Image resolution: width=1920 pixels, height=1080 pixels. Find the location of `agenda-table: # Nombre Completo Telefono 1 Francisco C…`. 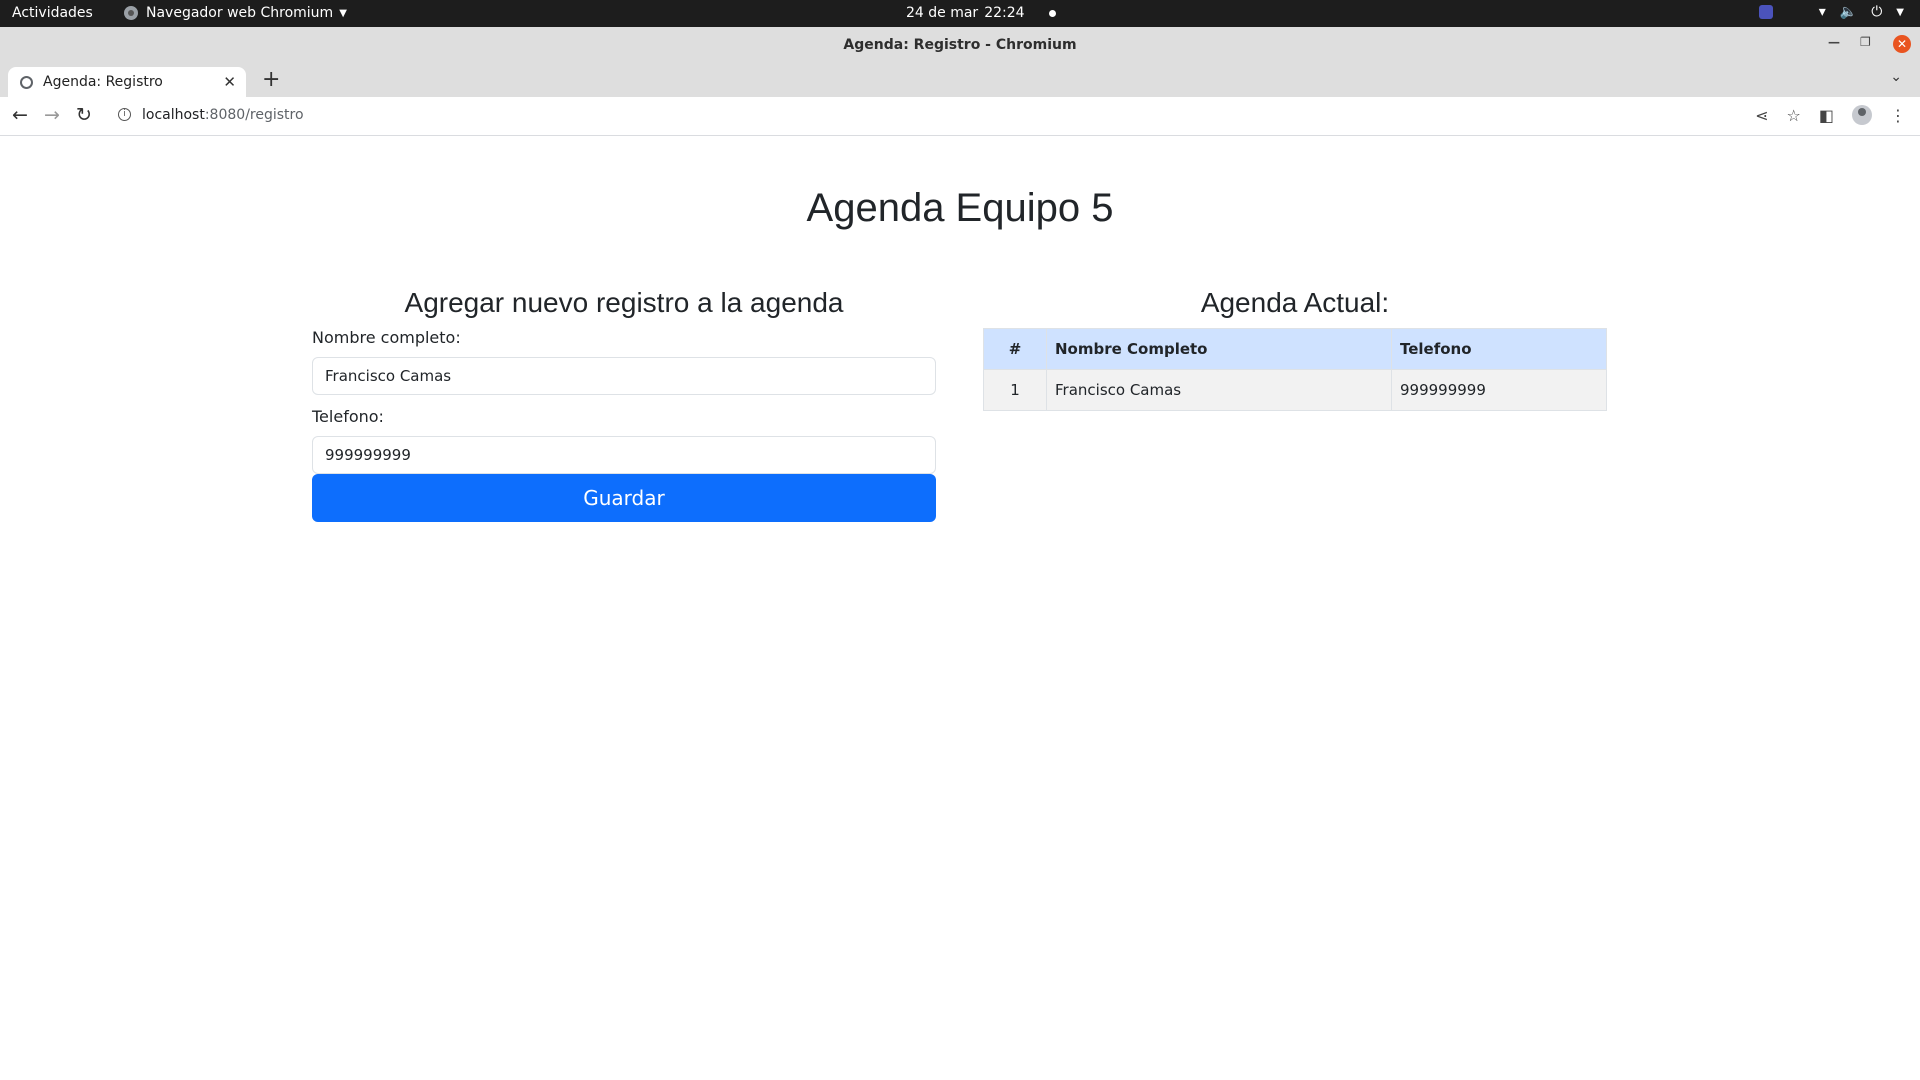

agenda-table: # Nombre Completo Telefono 1 Francisco C… is located at coordinates (1295, 369).